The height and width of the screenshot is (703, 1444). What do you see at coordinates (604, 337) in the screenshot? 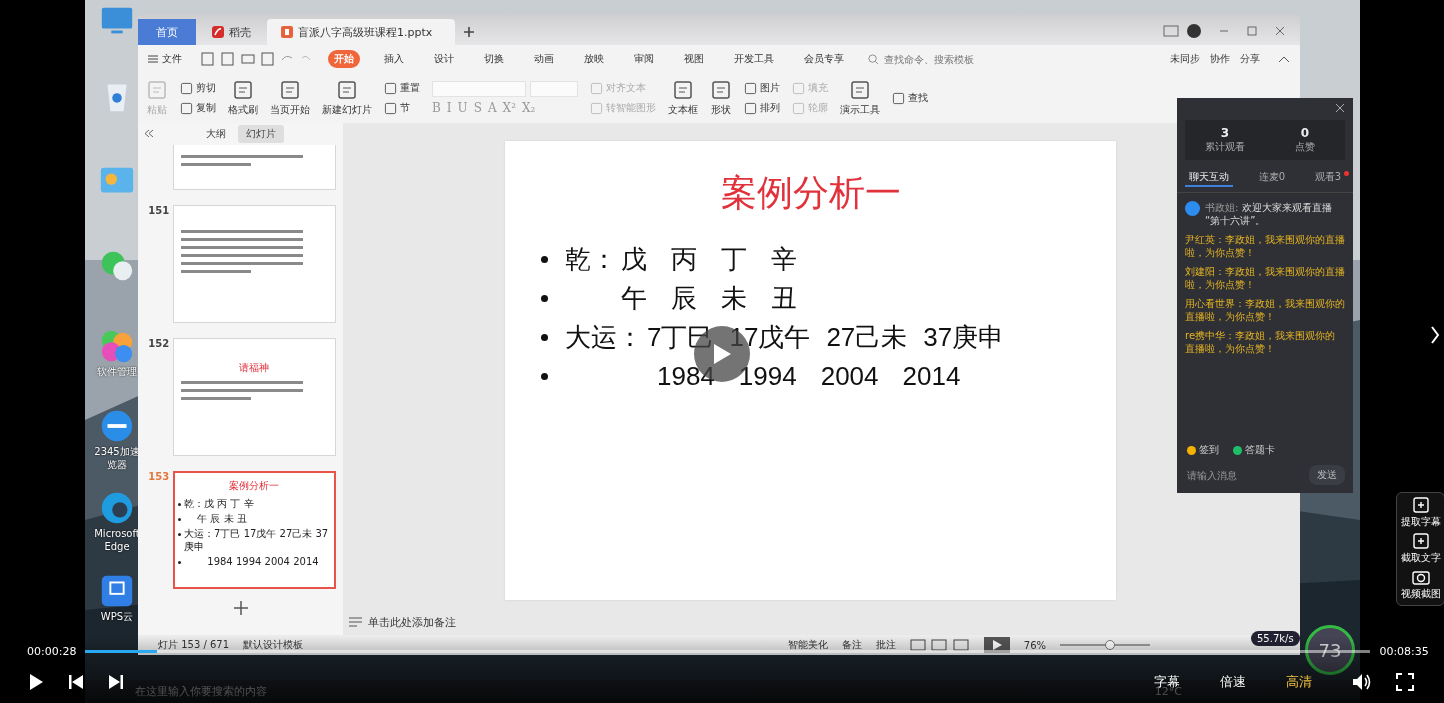
I see `slide-text: 大运：` at bounding box center [604, 337].